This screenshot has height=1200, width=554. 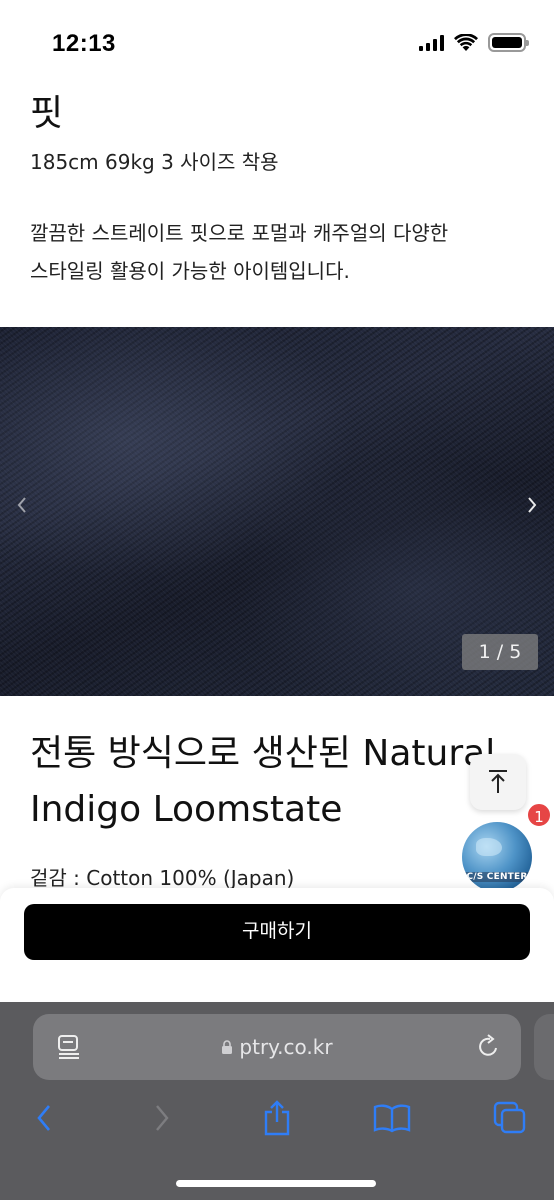 I want to click on chevron-right-icon, so click(x=532, y=508).